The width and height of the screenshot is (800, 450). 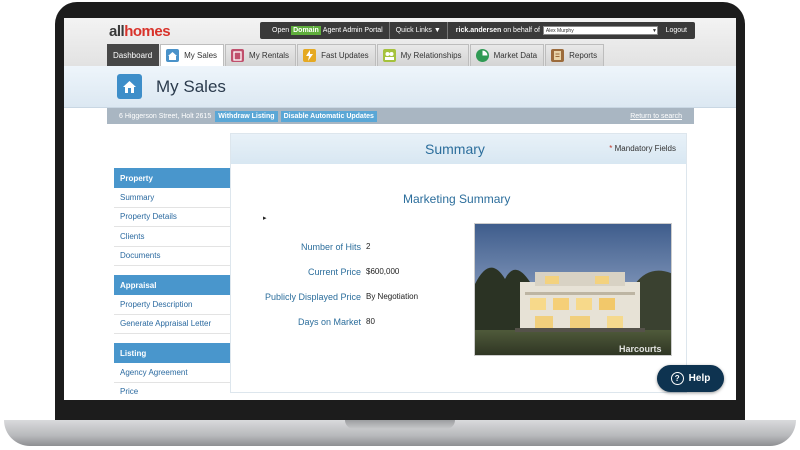 I want to click on open-portal-link: Open Domain Agent Admin Portal, so click(x=325, y=30).